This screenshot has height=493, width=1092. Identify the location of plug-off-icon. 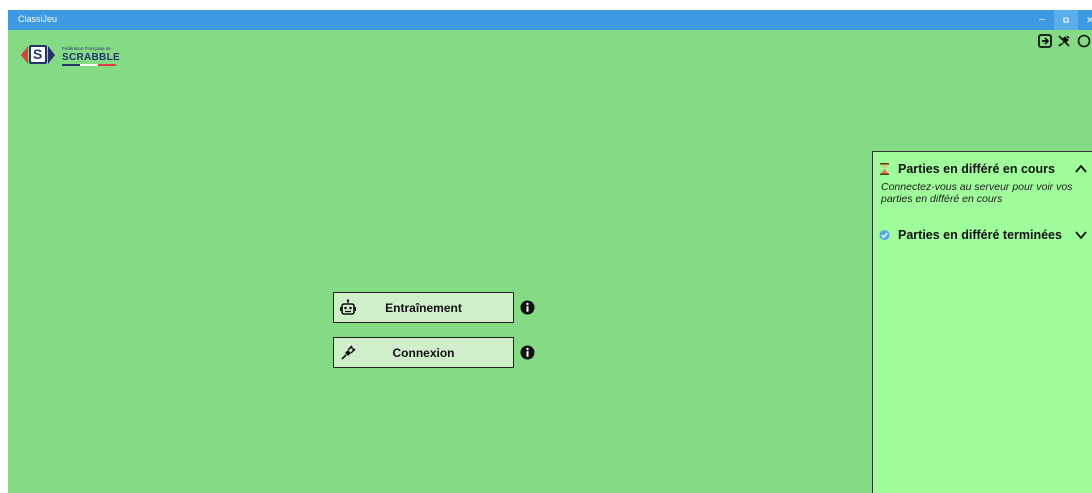
(1064, 41).